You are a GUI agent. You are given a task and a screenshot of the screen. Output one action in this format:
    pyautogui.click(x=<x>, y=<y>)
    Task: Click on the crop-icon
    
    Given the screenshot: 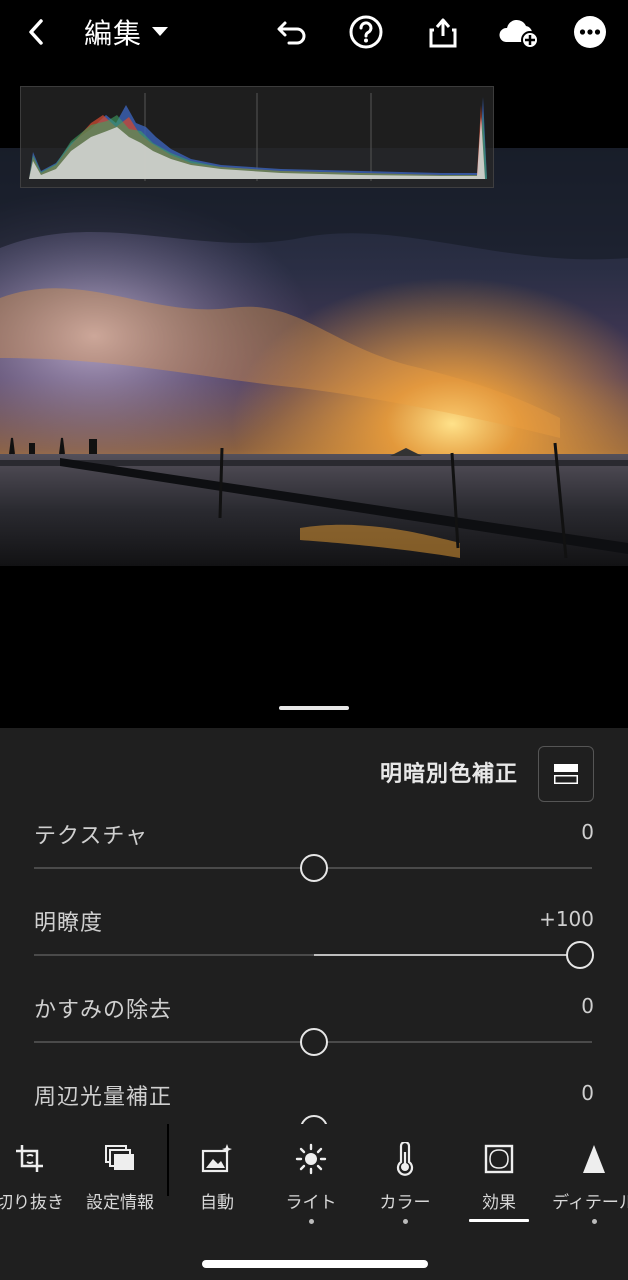 What is the action you would take?
    pyautogui.click(x=29, y=1158)
    